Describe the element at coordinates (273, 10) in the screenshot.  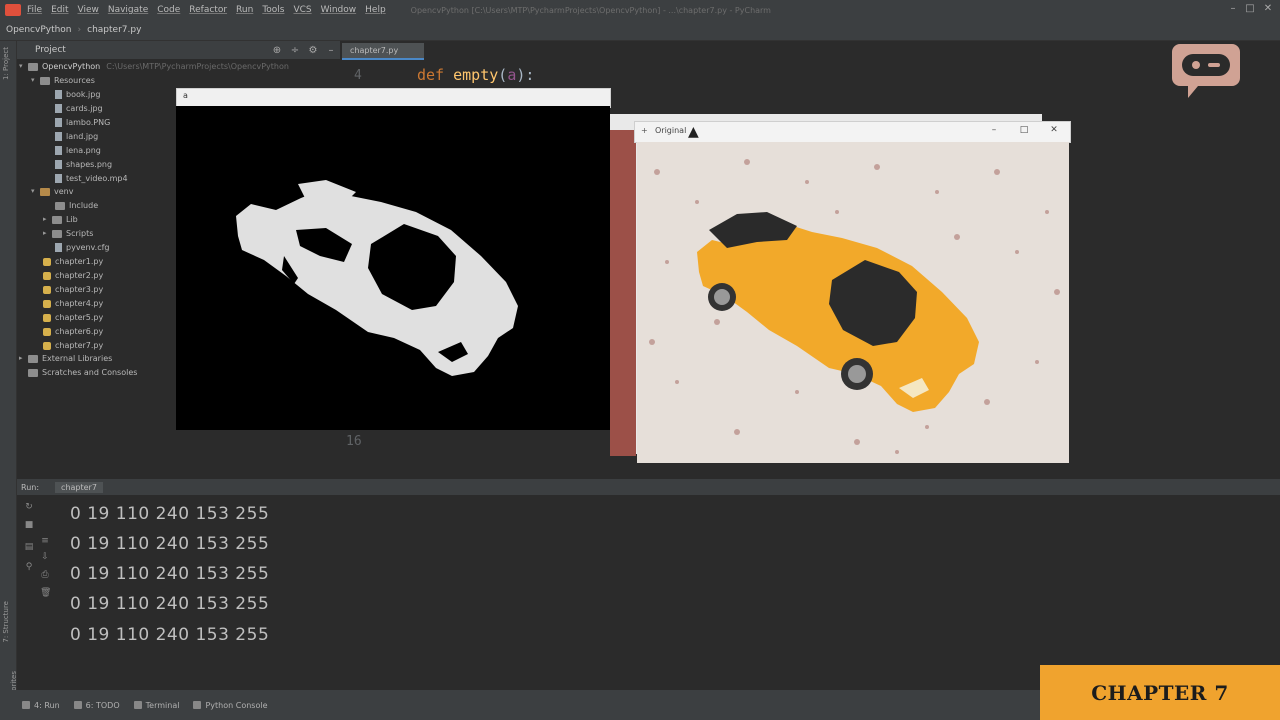
I see `menu-tools: Tools` at that location.